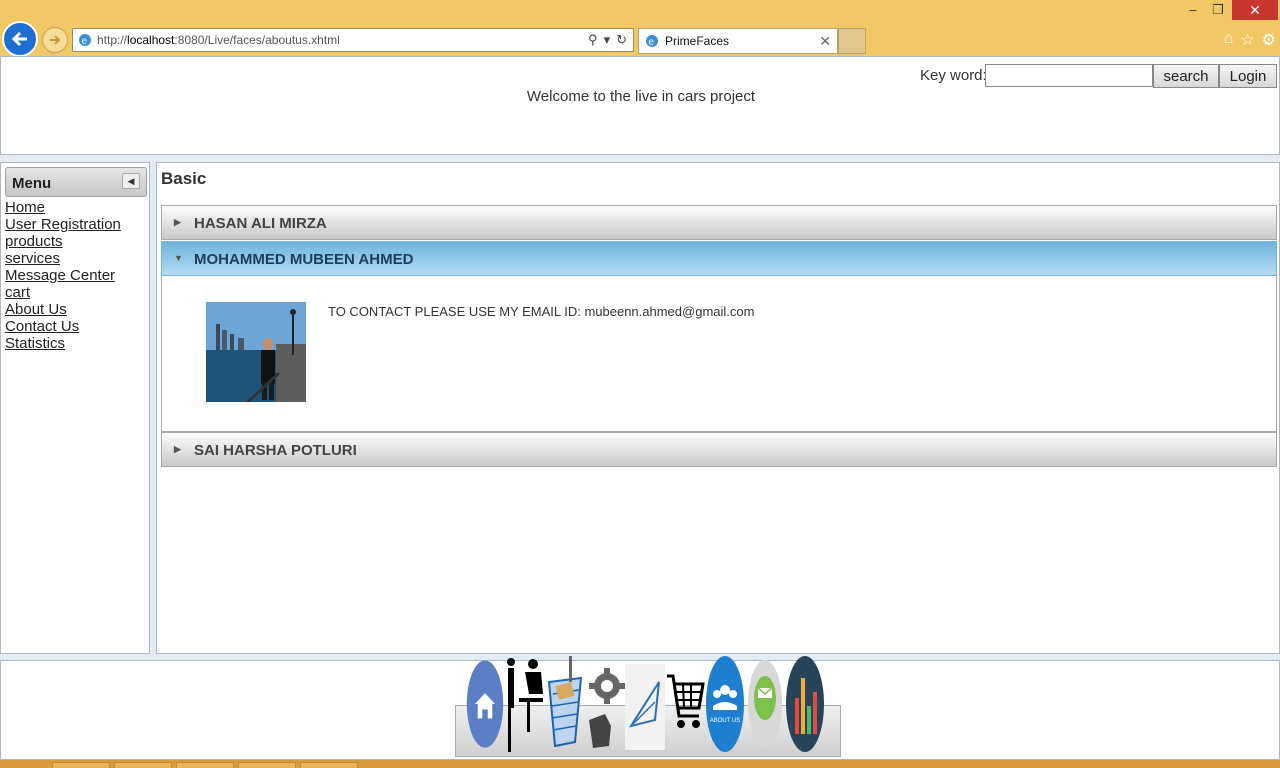 This screenshot has width=1280, height=768. I want to click on accordion-header-mubeen: ▼ MOHAMMED MUBEEN AHMED, so click(719, 258).